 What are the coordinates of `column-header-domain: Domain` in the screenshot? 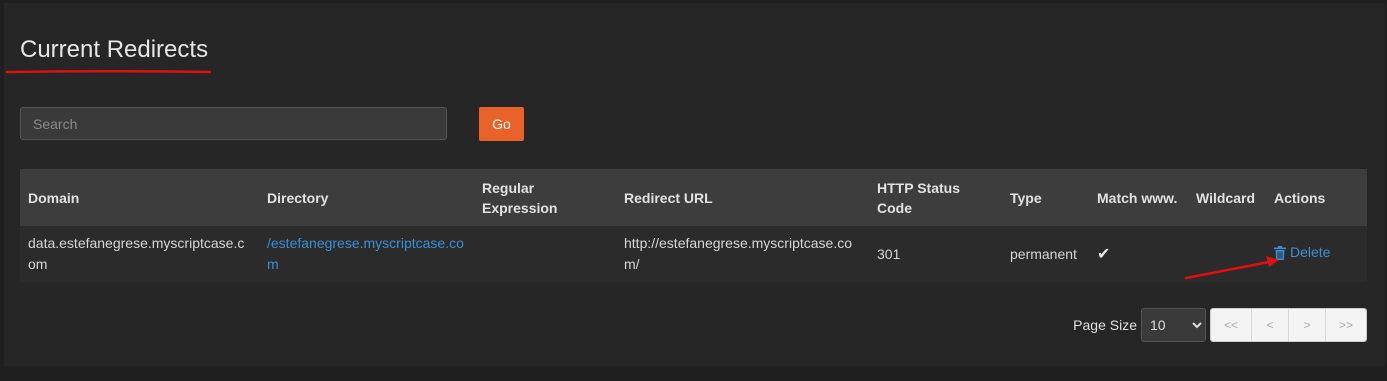 It's located at (139, 197).